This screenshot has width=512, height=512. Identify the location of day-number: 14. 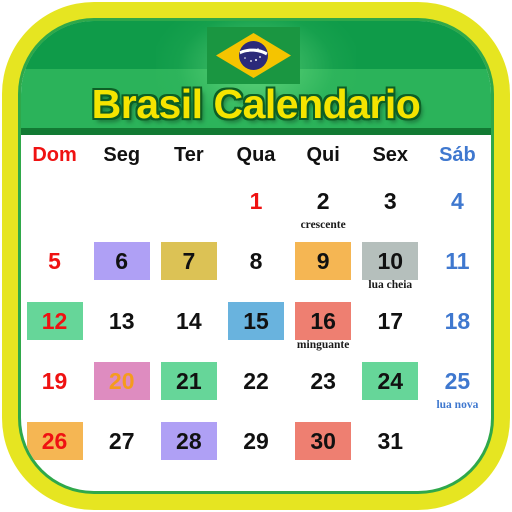
(189, 320).